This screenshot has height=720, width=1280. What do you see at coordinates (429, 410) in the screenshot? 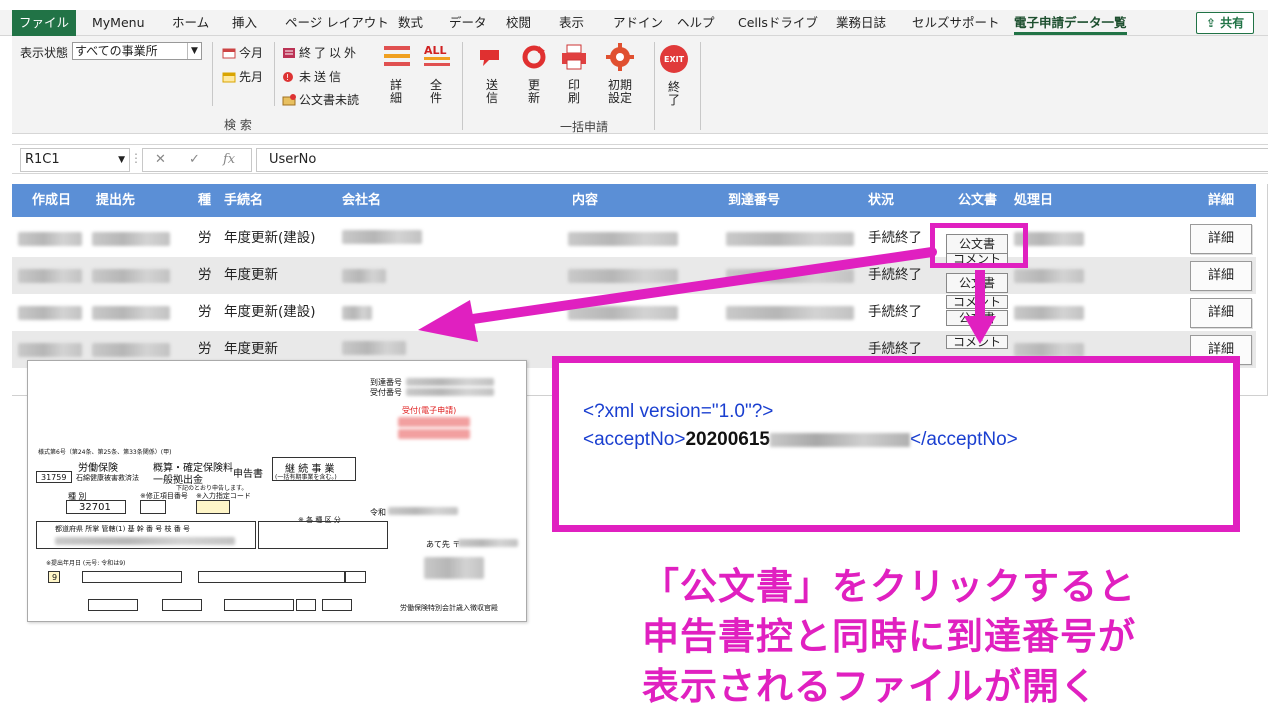
I see `receipt-stamp: 受付(電子申請)` at bounding box center [429, 410].